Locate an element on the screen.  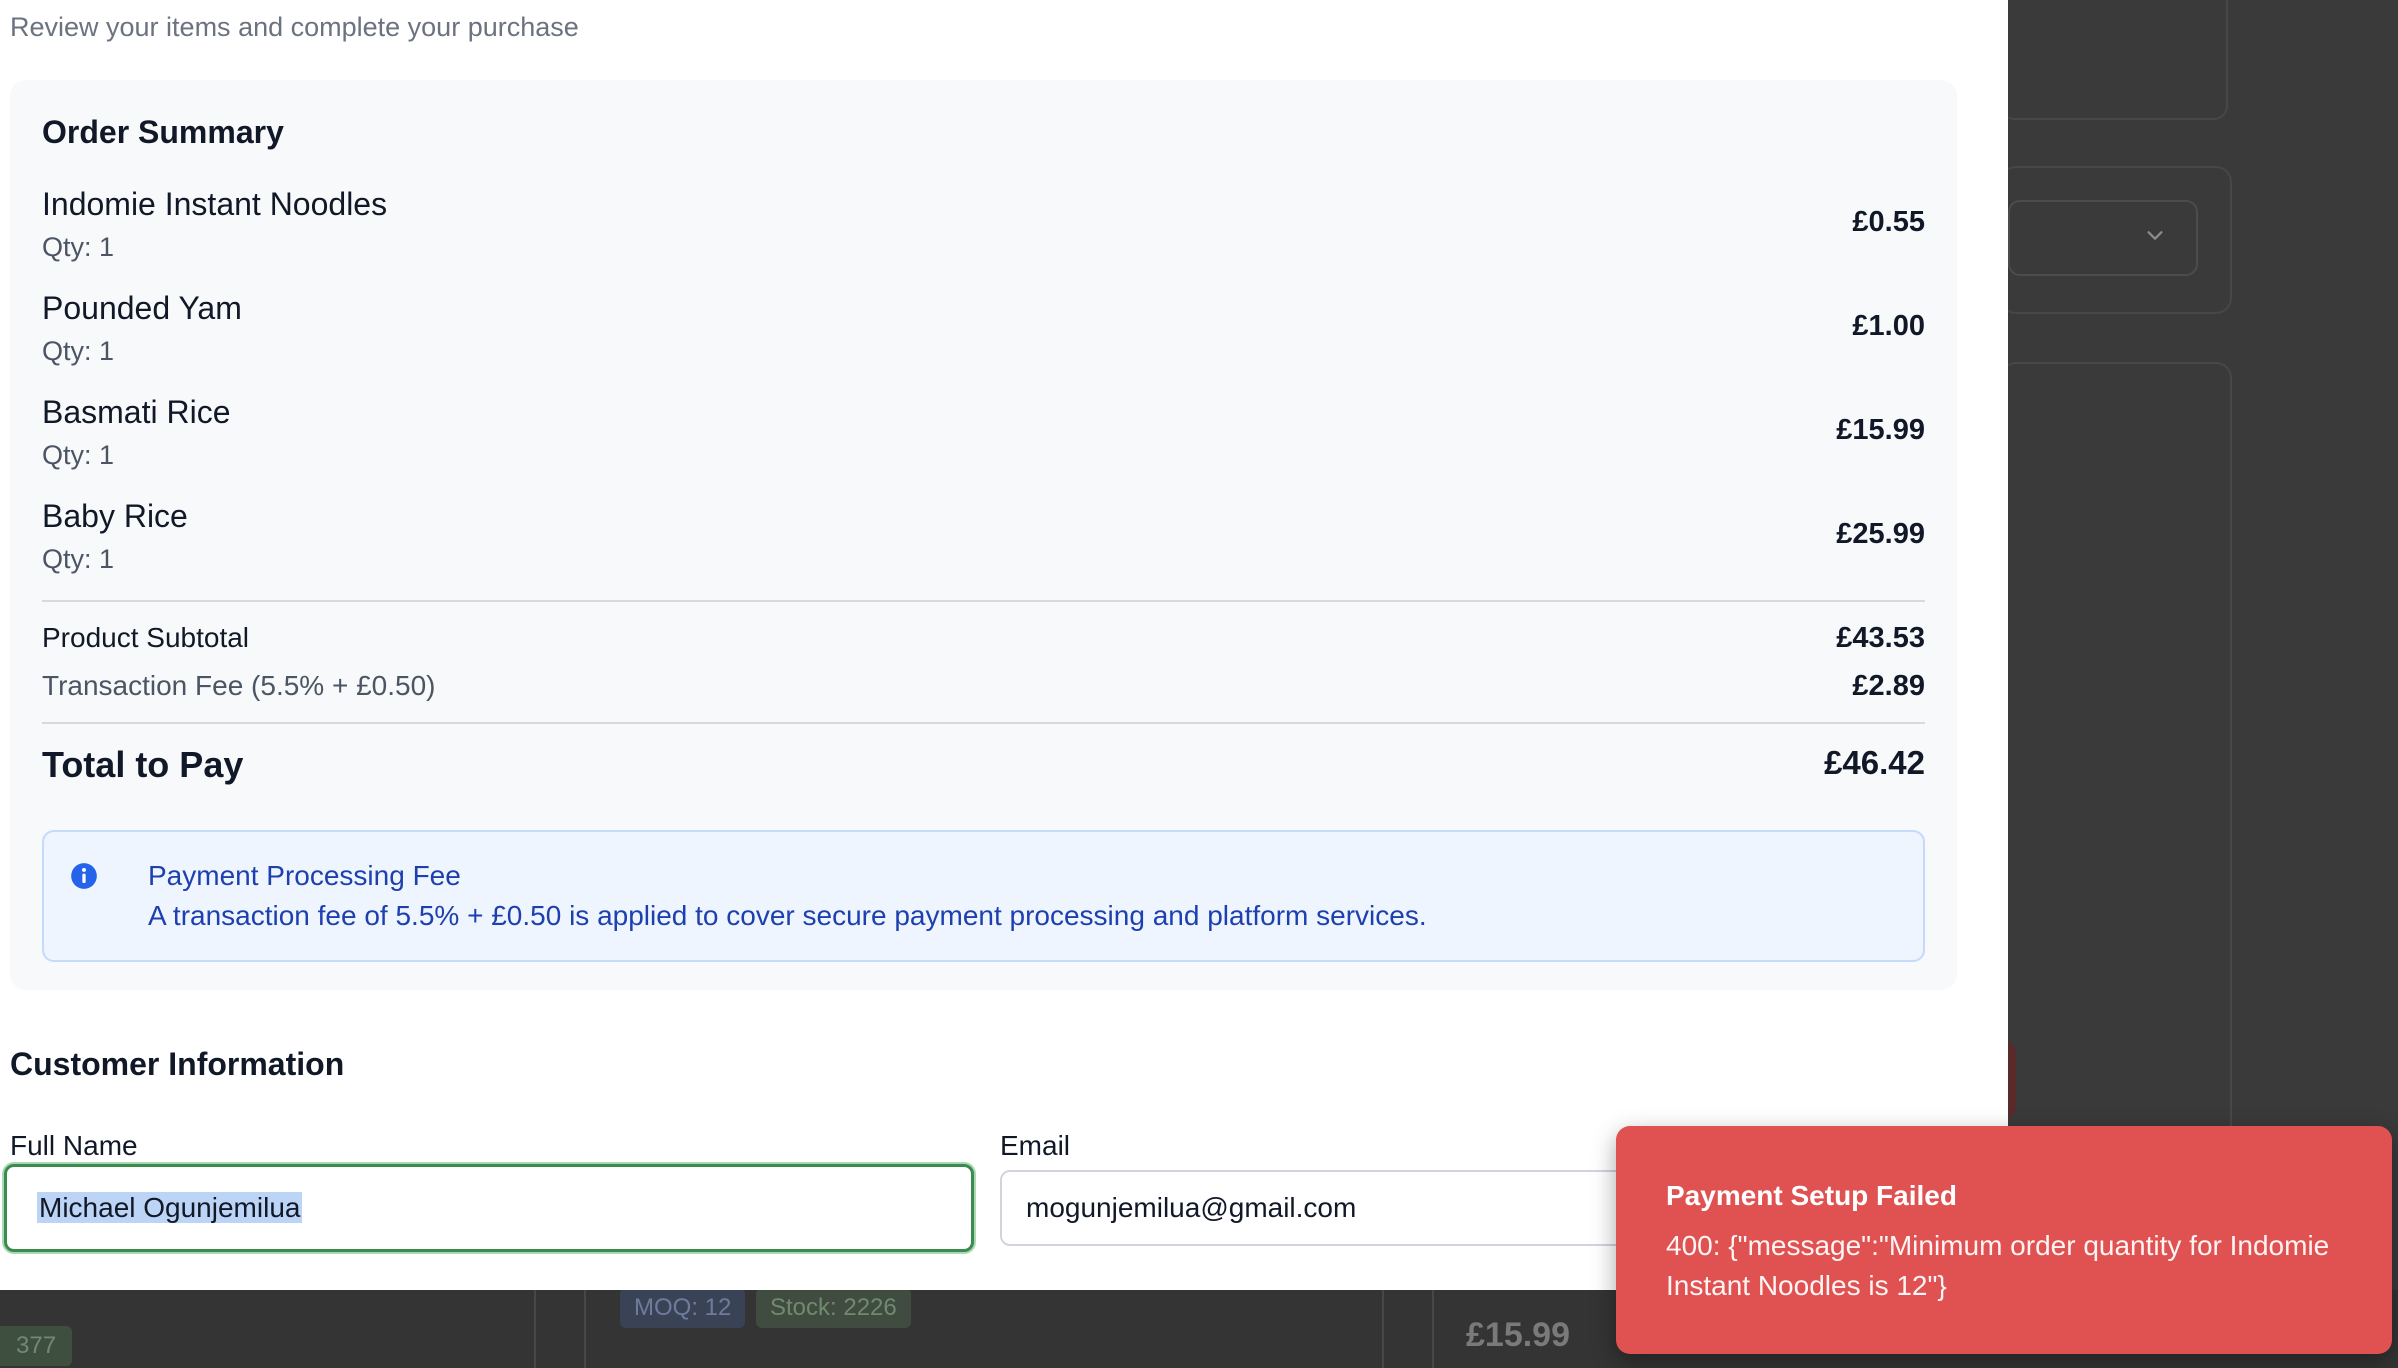
subtotal-label: Product Subtotal is located at coordinates (146, 637).